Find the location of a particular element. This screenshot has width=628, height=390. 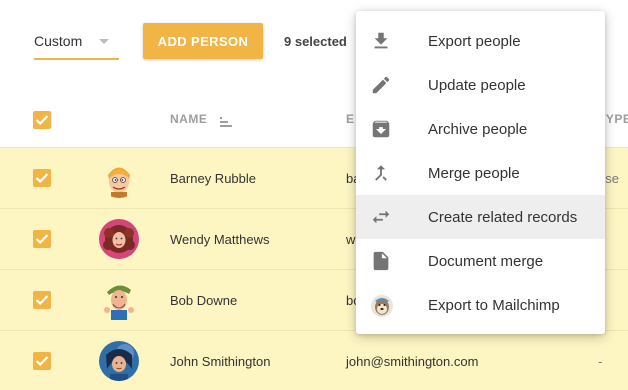

column-header-name: NAME is located at coordinates (188, 119).